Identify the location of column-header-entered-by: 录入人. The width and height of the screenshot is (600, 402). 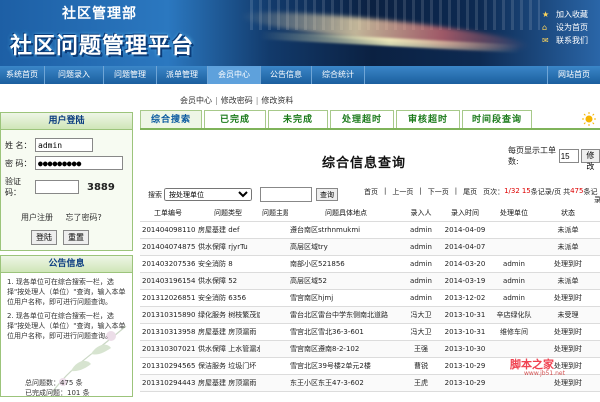
(421, 213).